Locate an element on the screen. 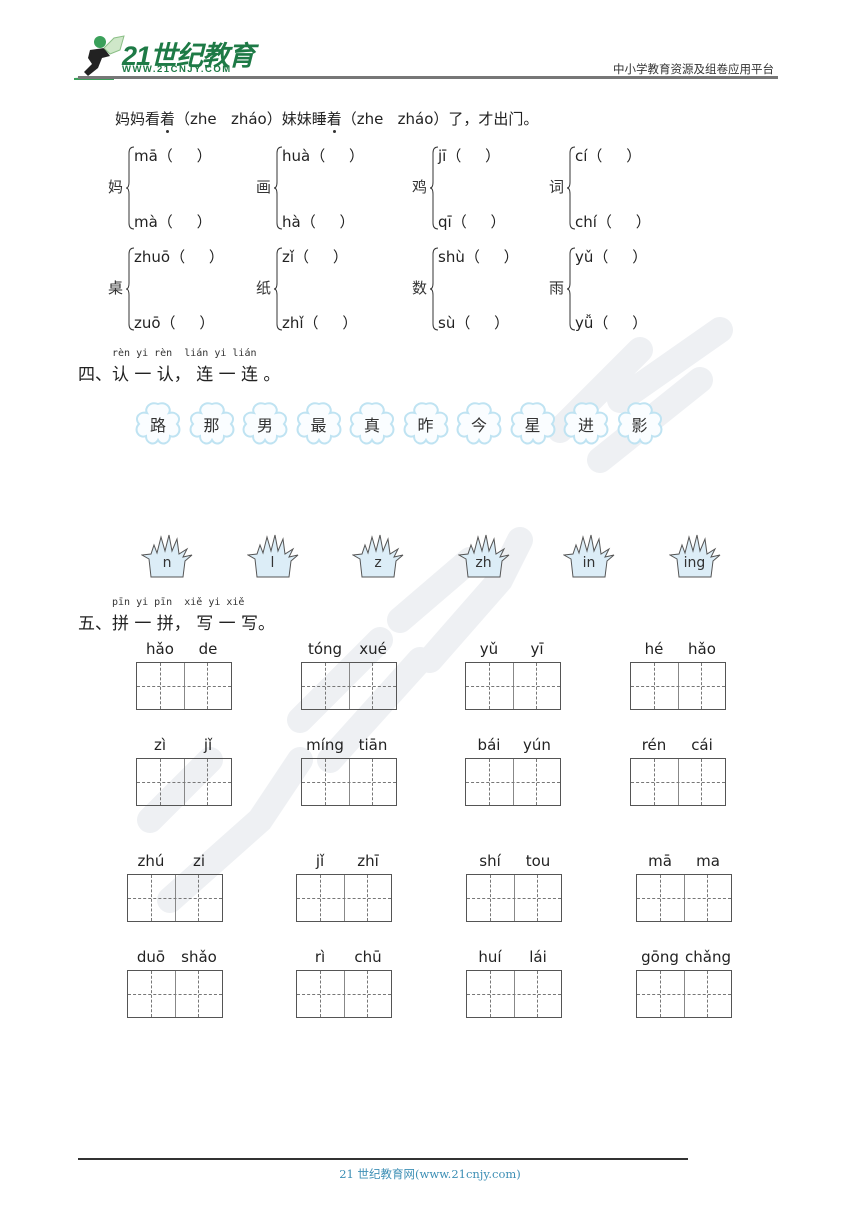 The width and height of the screenshot is (860, 1216). polyphone-sentence: 妈妈看着（zhe zháo）妹妹睡着（zhe zháo）了，才出门。 is located at coordinates (326, 120).